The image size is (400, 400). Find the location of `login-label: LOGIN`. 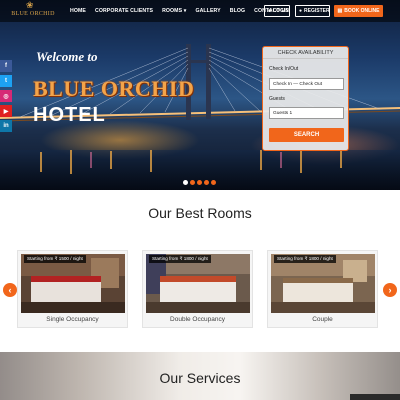

login-label: LOGIN is located at coordinates (281, 11).